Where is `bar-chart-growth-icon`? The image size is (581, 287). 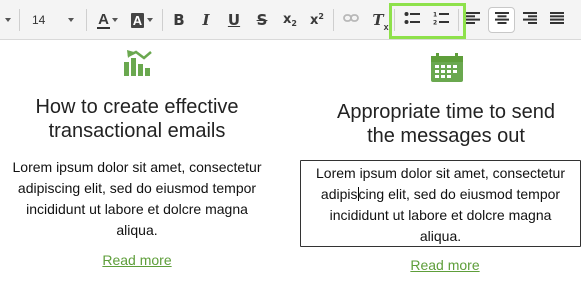
bar-chart-growth-icon is located at coordinates (138, 64).